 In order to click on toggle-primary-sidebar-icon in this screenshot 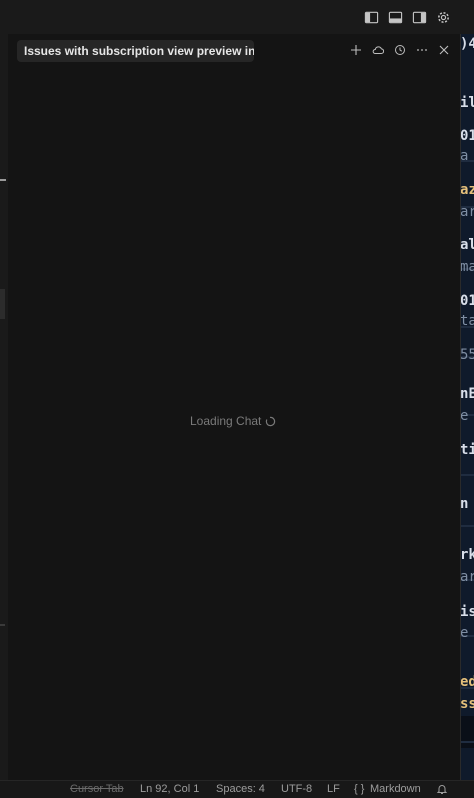, I will do `click(371, 17)`.